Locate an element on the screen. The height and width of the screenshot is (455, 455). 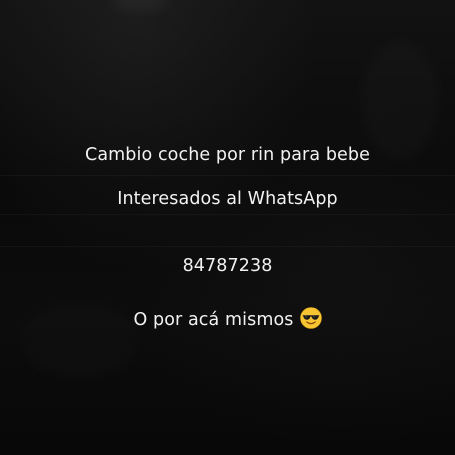
post-text-line-1: Cambio coche por rin para bebe is located at coordinates (227, 155).